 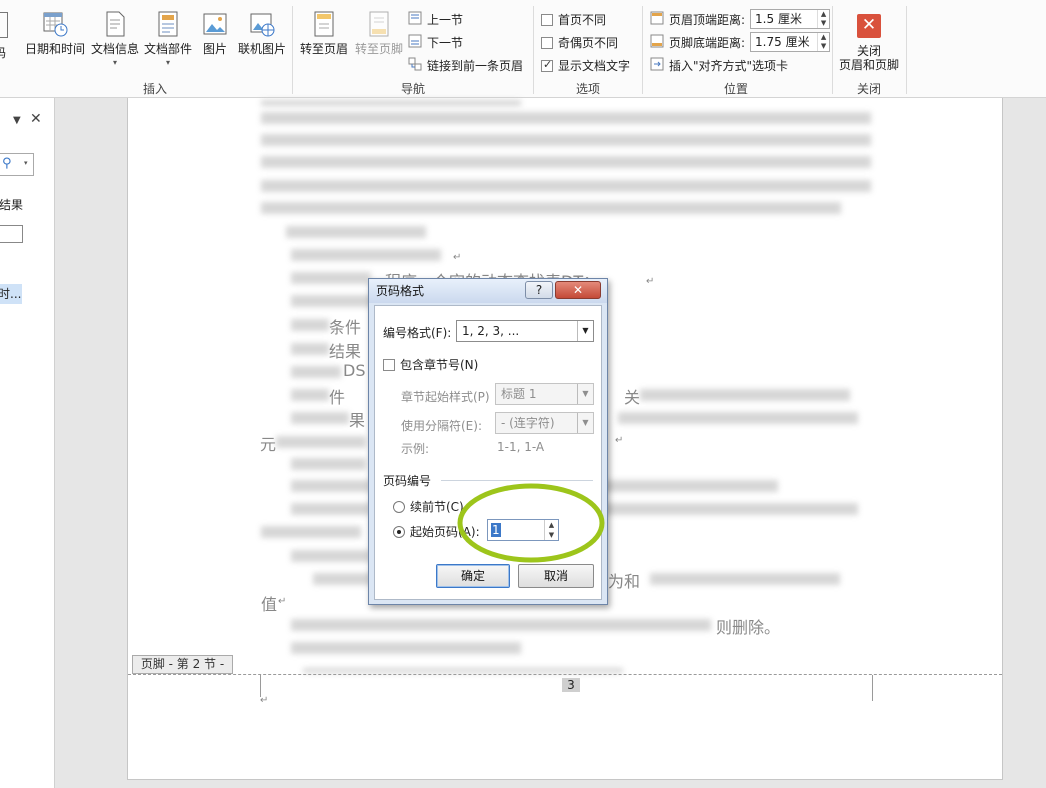 What do you see at coordinates (719, 65) in the screenshot?
I see `insert-alignment-tab-button: 插入"对齐方式"选项卡` at bounding box center [719, 65].